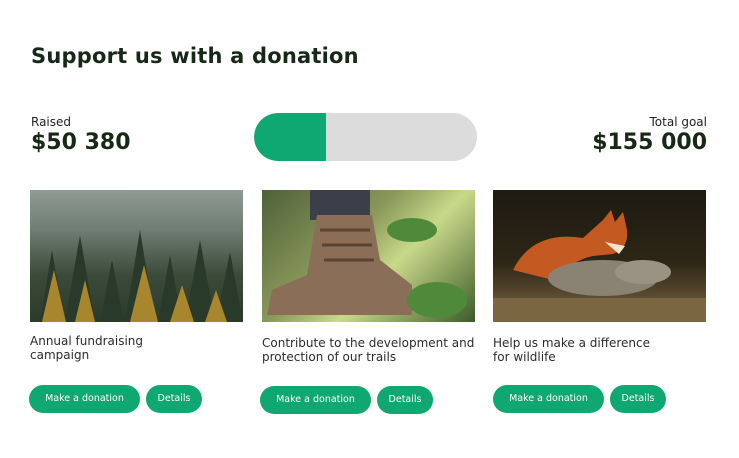 The height and width of the screenshot is (458, 739). What do you see at coordinates (290, 137) in the screenshot?
I see `progress-fill` at bounding box center [290, 137].